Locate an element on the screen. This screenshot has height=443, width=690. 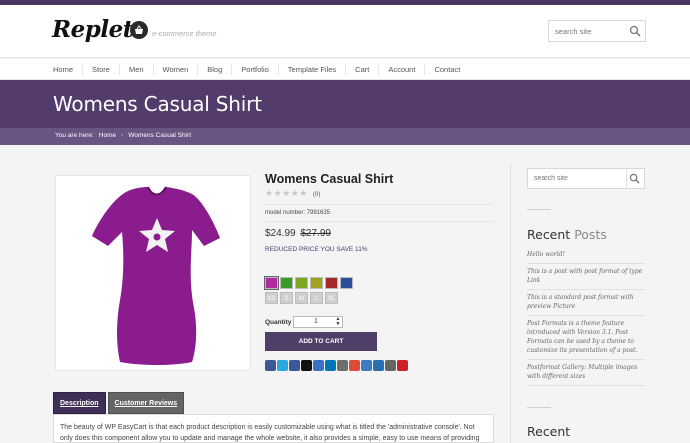
nav-women: Women is located at coordinates (175, 69).